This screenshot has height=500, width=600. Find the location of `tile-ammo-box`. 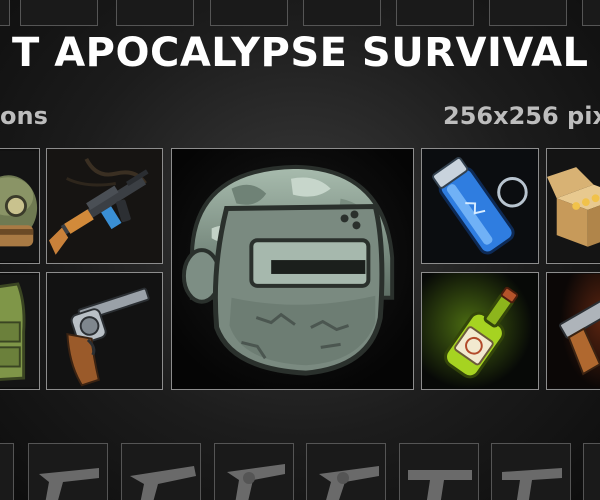

tile-ammo-box is located at coordinates (573, 206).